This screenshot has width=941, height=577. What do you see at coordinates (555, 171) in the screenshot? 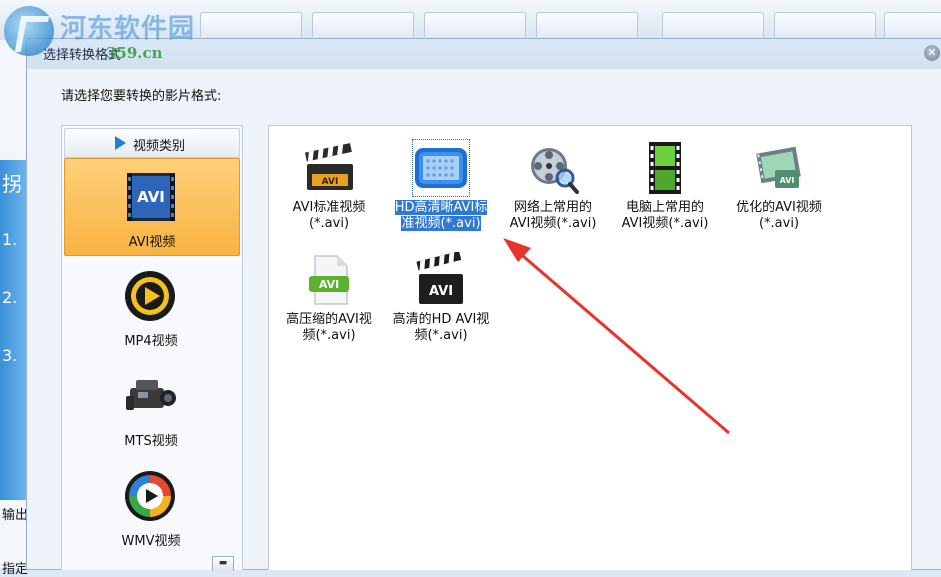
I see `film-reel-magnifier-icon` at bounding box center [555, 171].